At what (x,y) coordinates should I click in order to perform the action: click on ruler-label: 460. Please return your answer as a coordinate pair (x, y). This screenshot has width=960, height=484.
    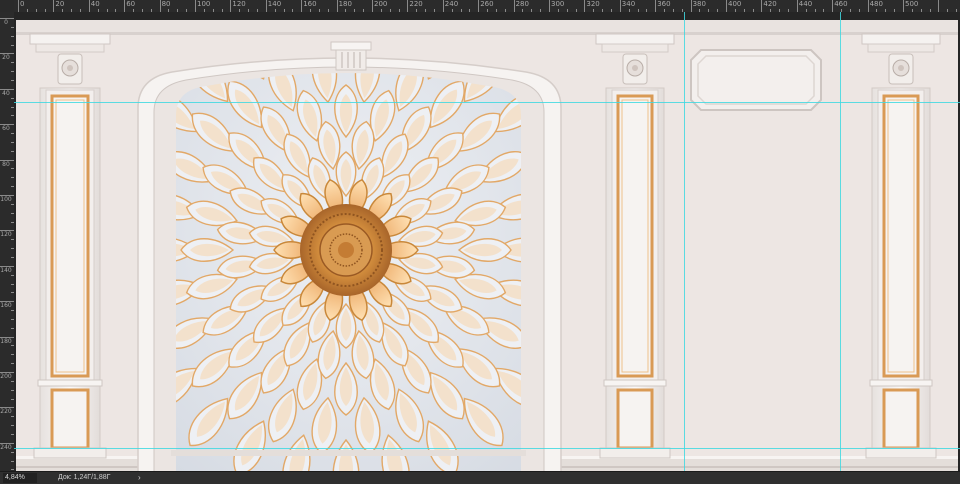
    Looking at the image, I should click on (841, 4).